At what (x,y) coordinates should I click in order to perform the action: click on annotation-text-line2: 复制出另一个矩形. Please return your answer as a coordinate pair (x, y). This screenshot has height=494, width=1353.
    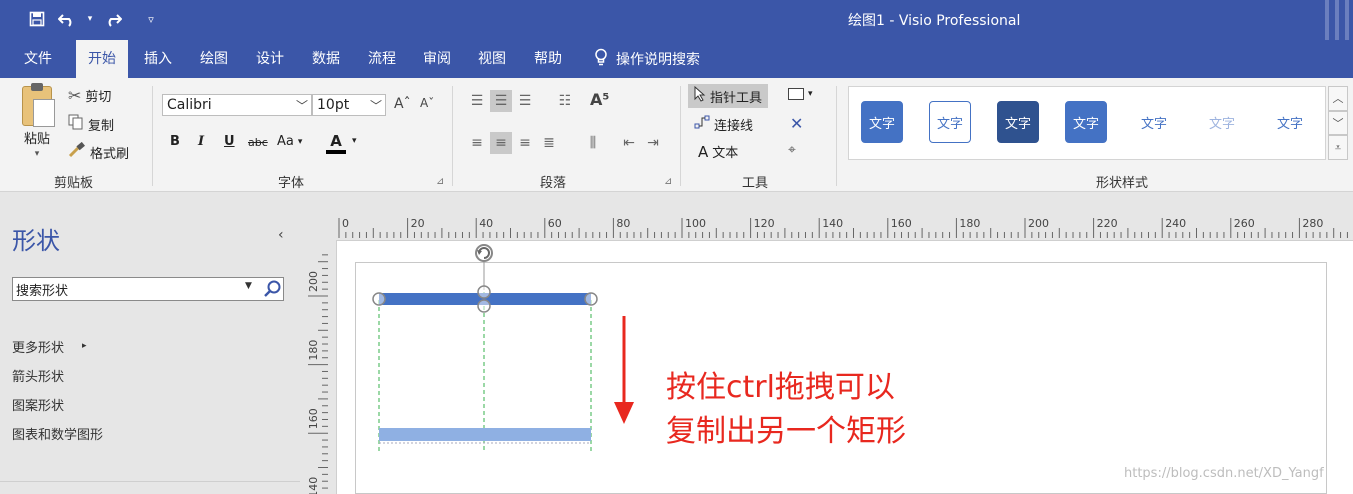
    Looking at the image, I should click on (786, 431).